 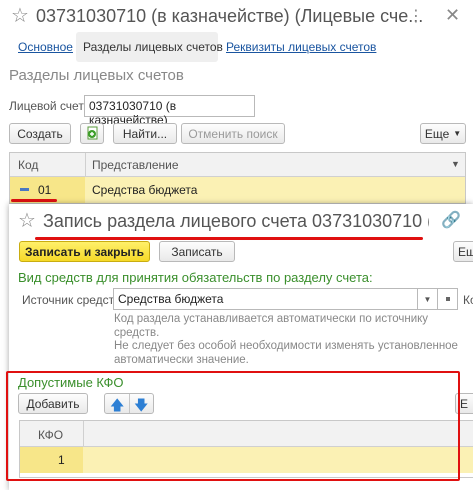 I want to click on open-icon, so click(x=447, y=299).